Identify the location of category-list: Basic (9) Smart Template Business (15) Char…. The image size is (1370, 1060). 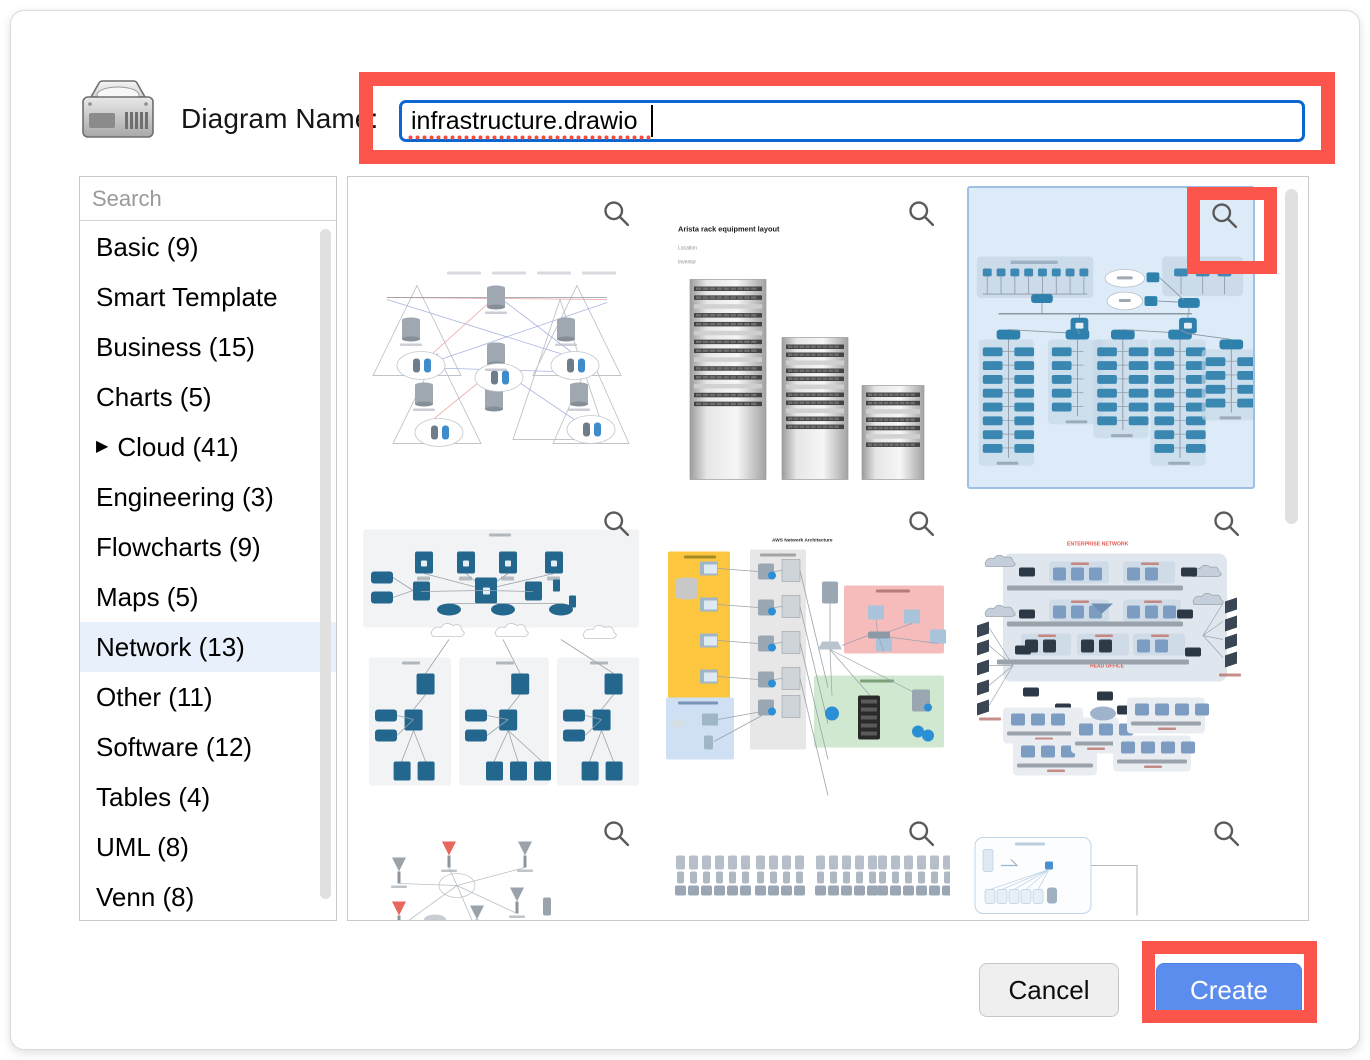
(208, 571).